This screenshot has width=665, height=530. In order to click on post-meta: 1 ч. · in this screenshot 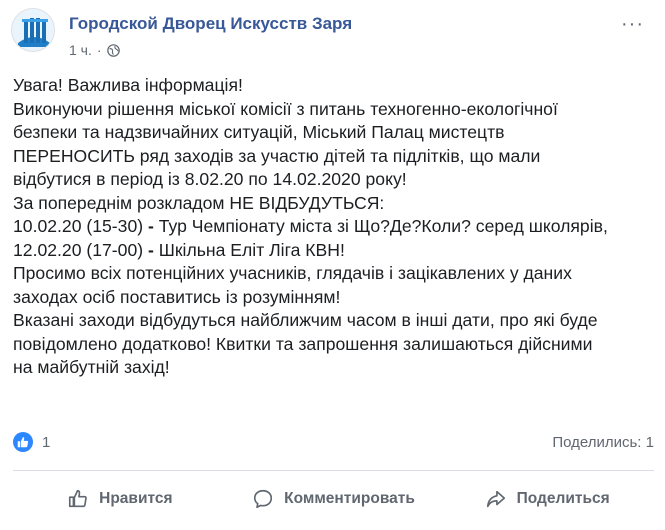, I will do `click(94, 50)`.